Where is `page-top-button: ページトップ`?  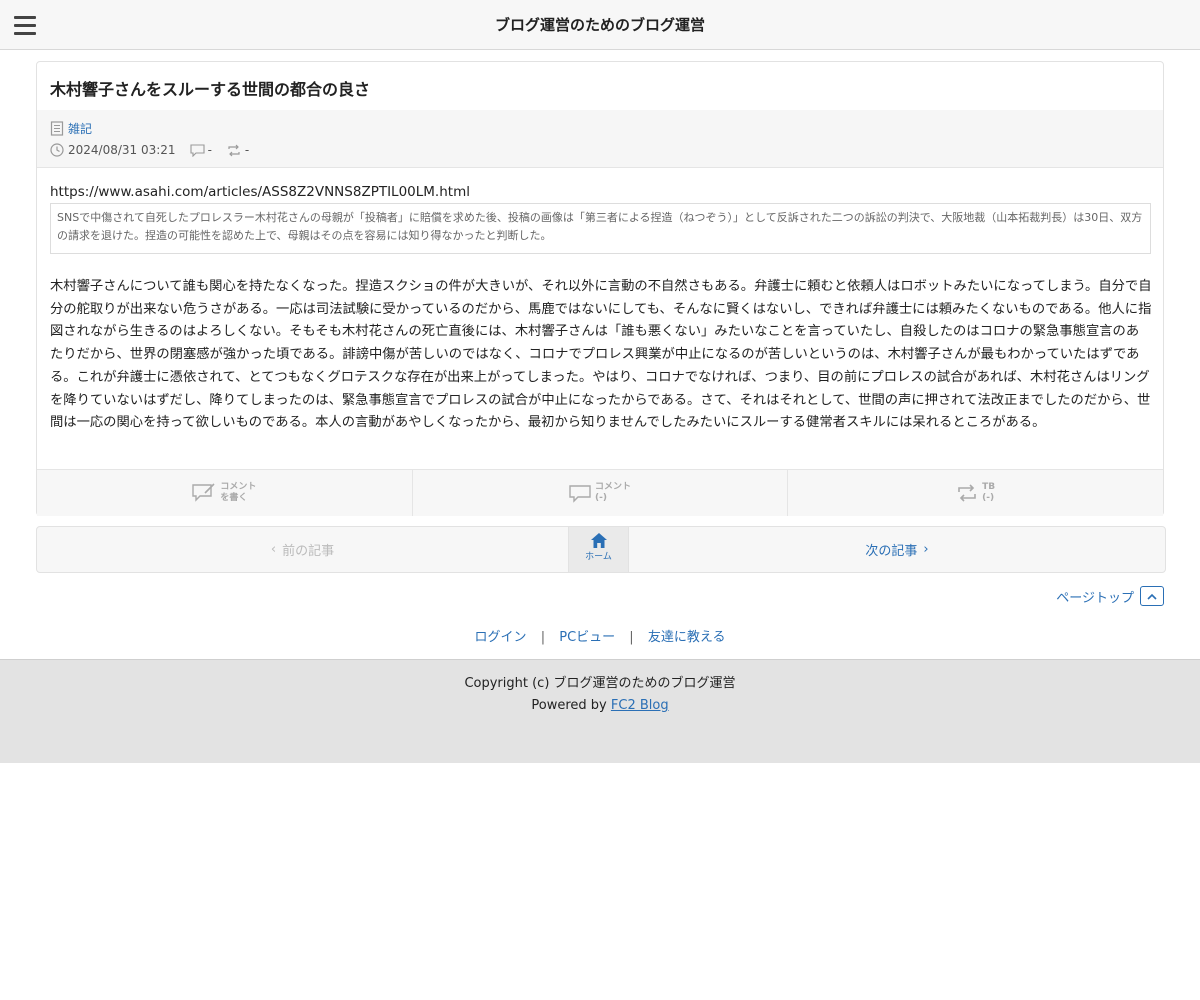 page-top-button: ページトップ is located at coordinates (1110, 596).